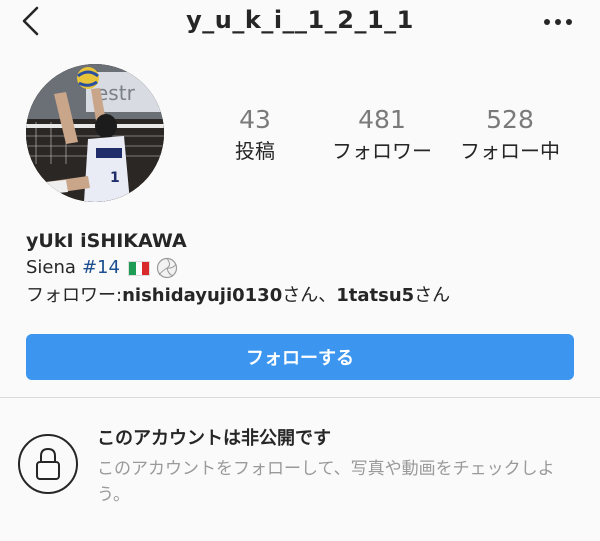 This screenshot has width=600, height=541. What do you see at coordinates (214, 438) in the screenshot?
I see `private-account-title: このアカウントは非公開です` at bounding box center [214, 438].